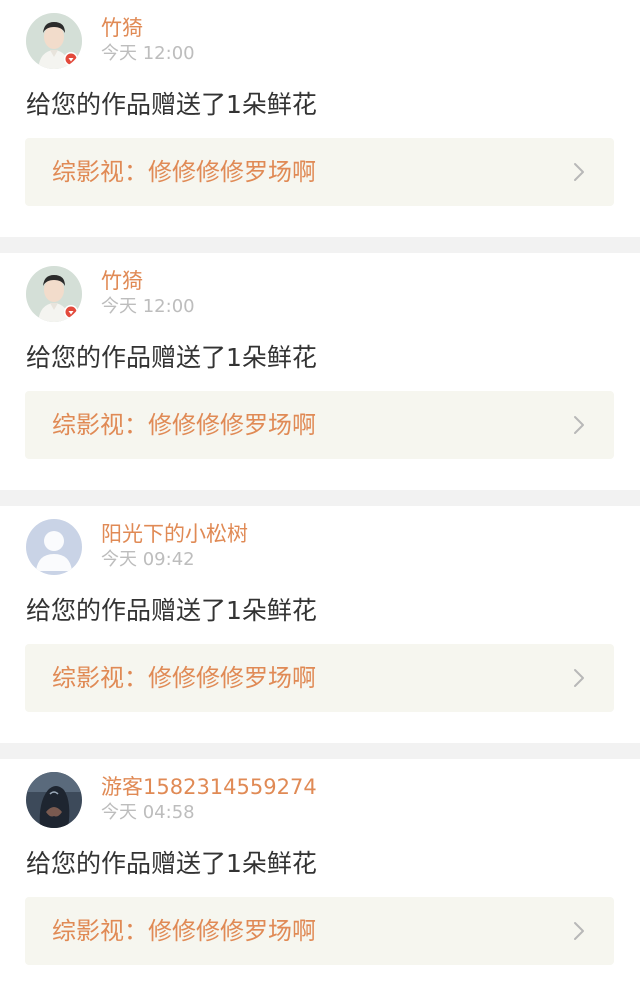 The width and height of the screenshot is (640, 996). Describe the element at coordinates (54, 800) in the screenshot. I see `dark-photo-avatar` at that location.